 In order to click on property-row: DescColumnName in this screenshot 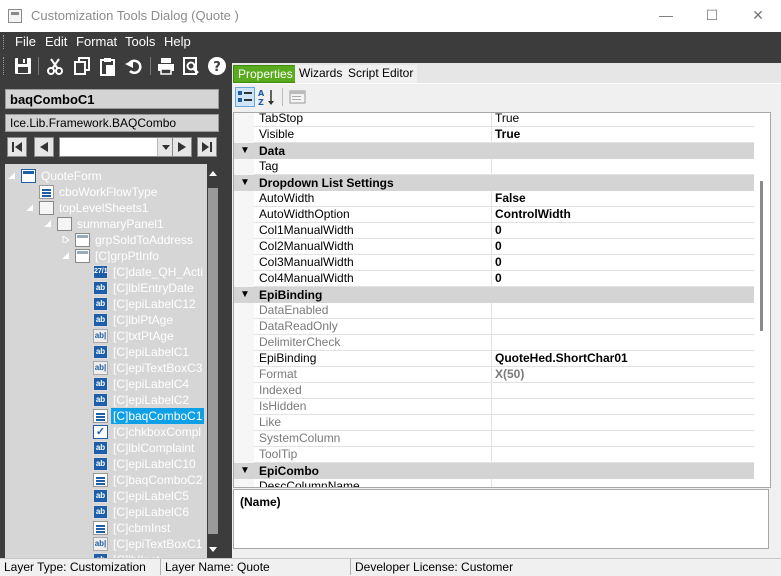, I will do `click(494, 483)`.